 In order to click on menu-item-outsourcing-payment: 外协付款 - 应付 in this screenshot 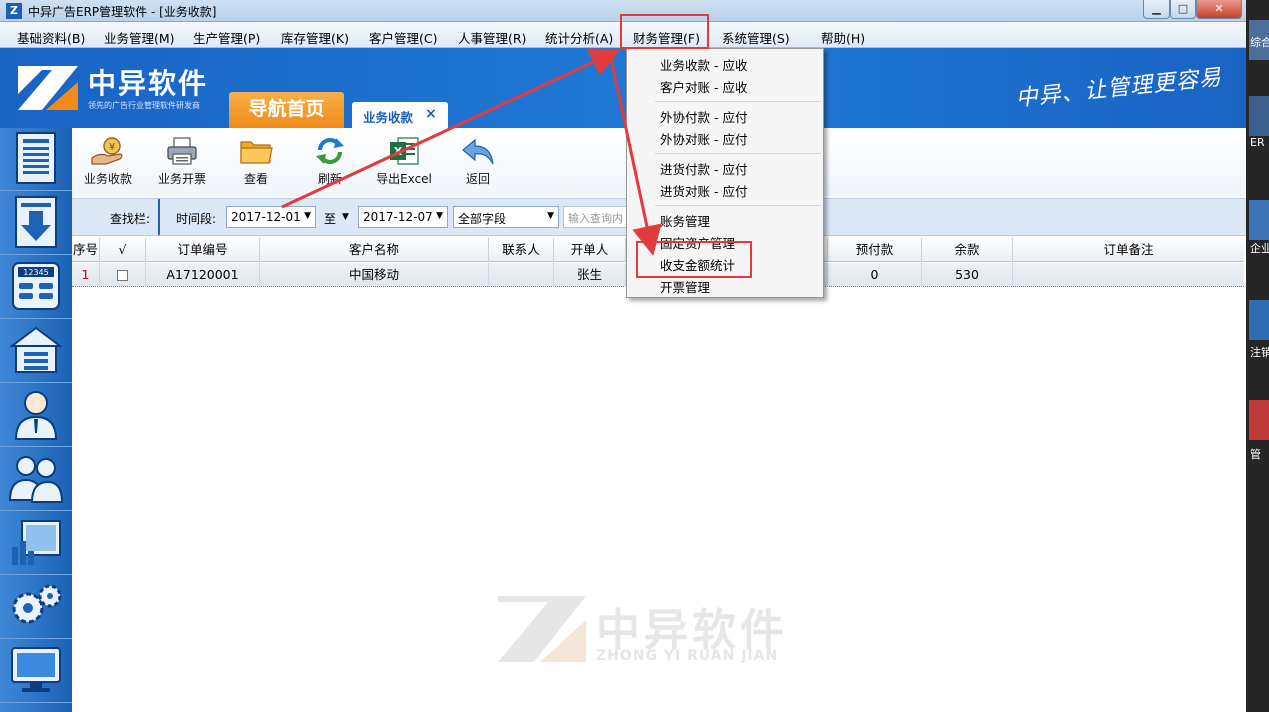, I will do `click(703, 116)`.